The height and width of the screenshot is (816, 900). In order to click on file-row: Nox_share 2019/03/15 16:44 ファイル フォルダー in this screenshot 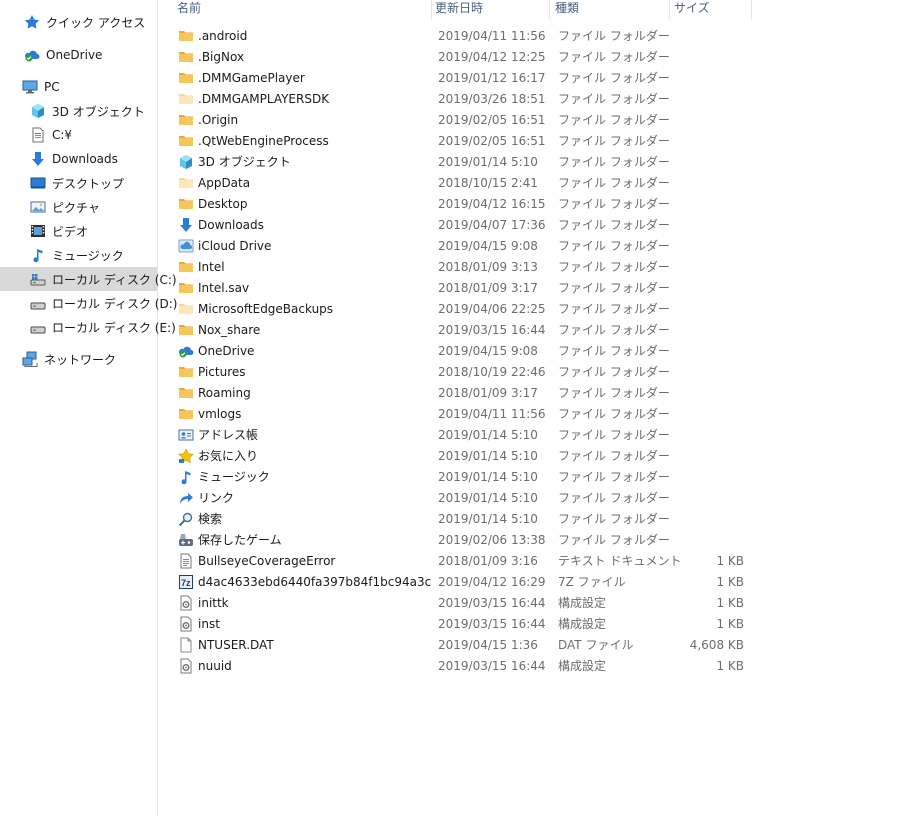, I will do `click(471, 330)`.